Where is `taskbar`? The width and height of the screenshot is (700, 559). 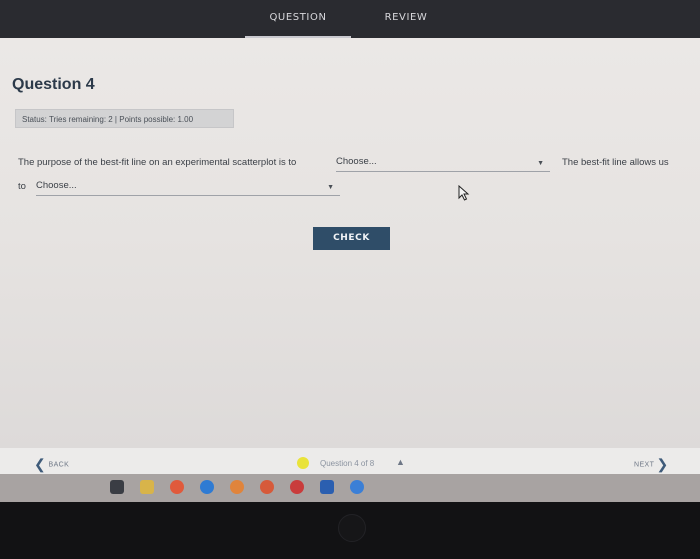 taskbar is located at coordinates (350, 488).